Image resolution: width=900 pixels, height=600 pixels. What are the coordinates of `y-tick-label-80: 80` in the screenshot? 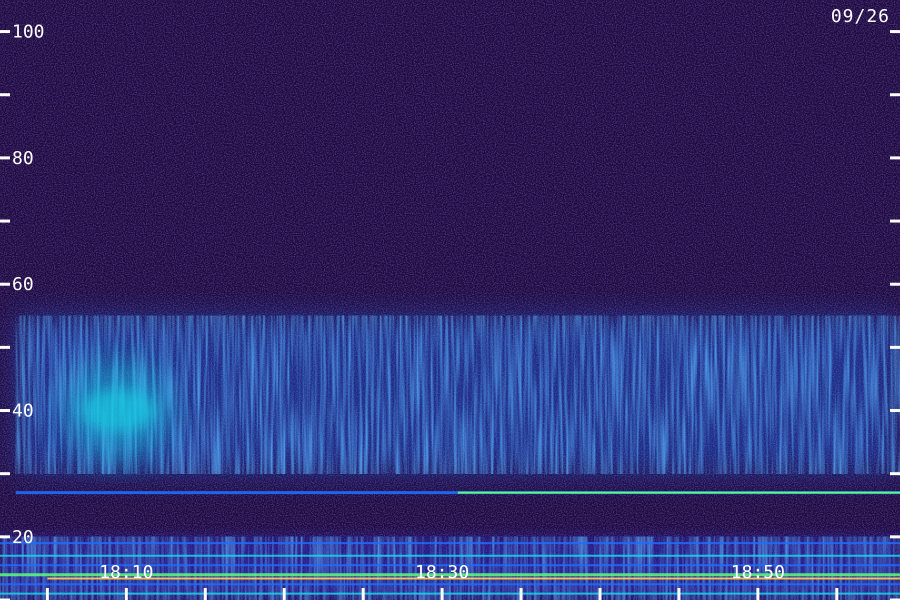 It's located at (23, 158).